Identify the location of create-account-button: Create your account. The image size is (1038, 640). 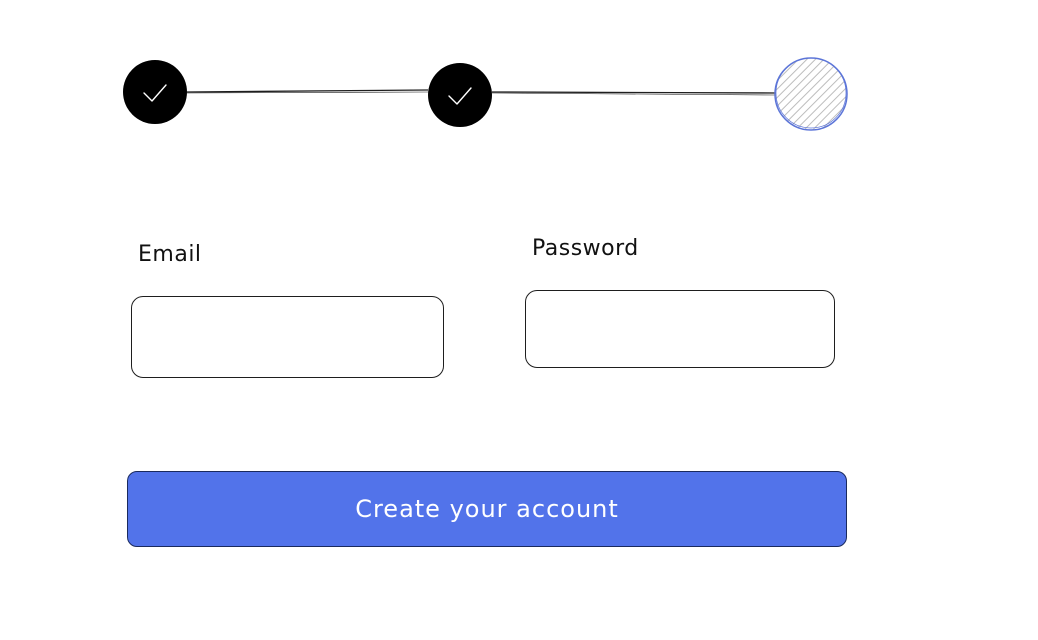
(487, 509).